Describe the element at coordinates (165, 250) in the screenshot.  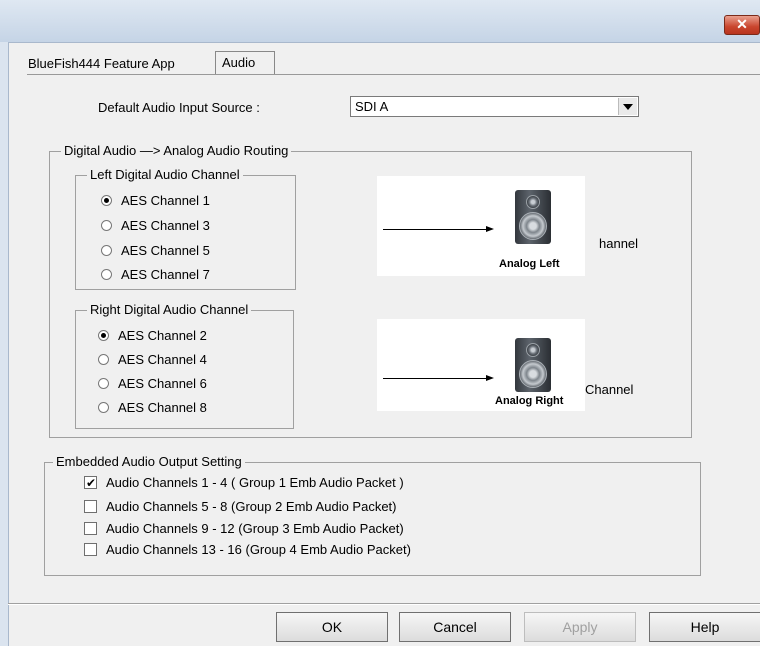
I see `radio-label: AES Channel 5` at that location.